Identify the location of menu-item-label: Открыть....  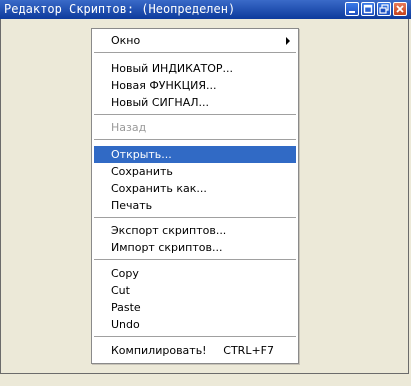
(141, 154).